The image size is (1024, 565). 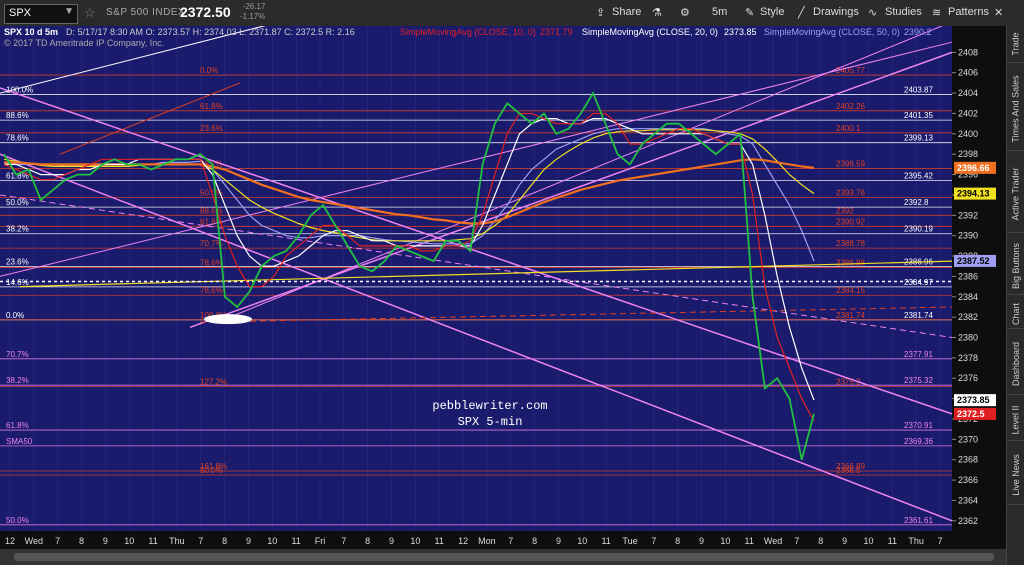 I want to click on change-percent: -1.17%, so click(x=253, y=16).